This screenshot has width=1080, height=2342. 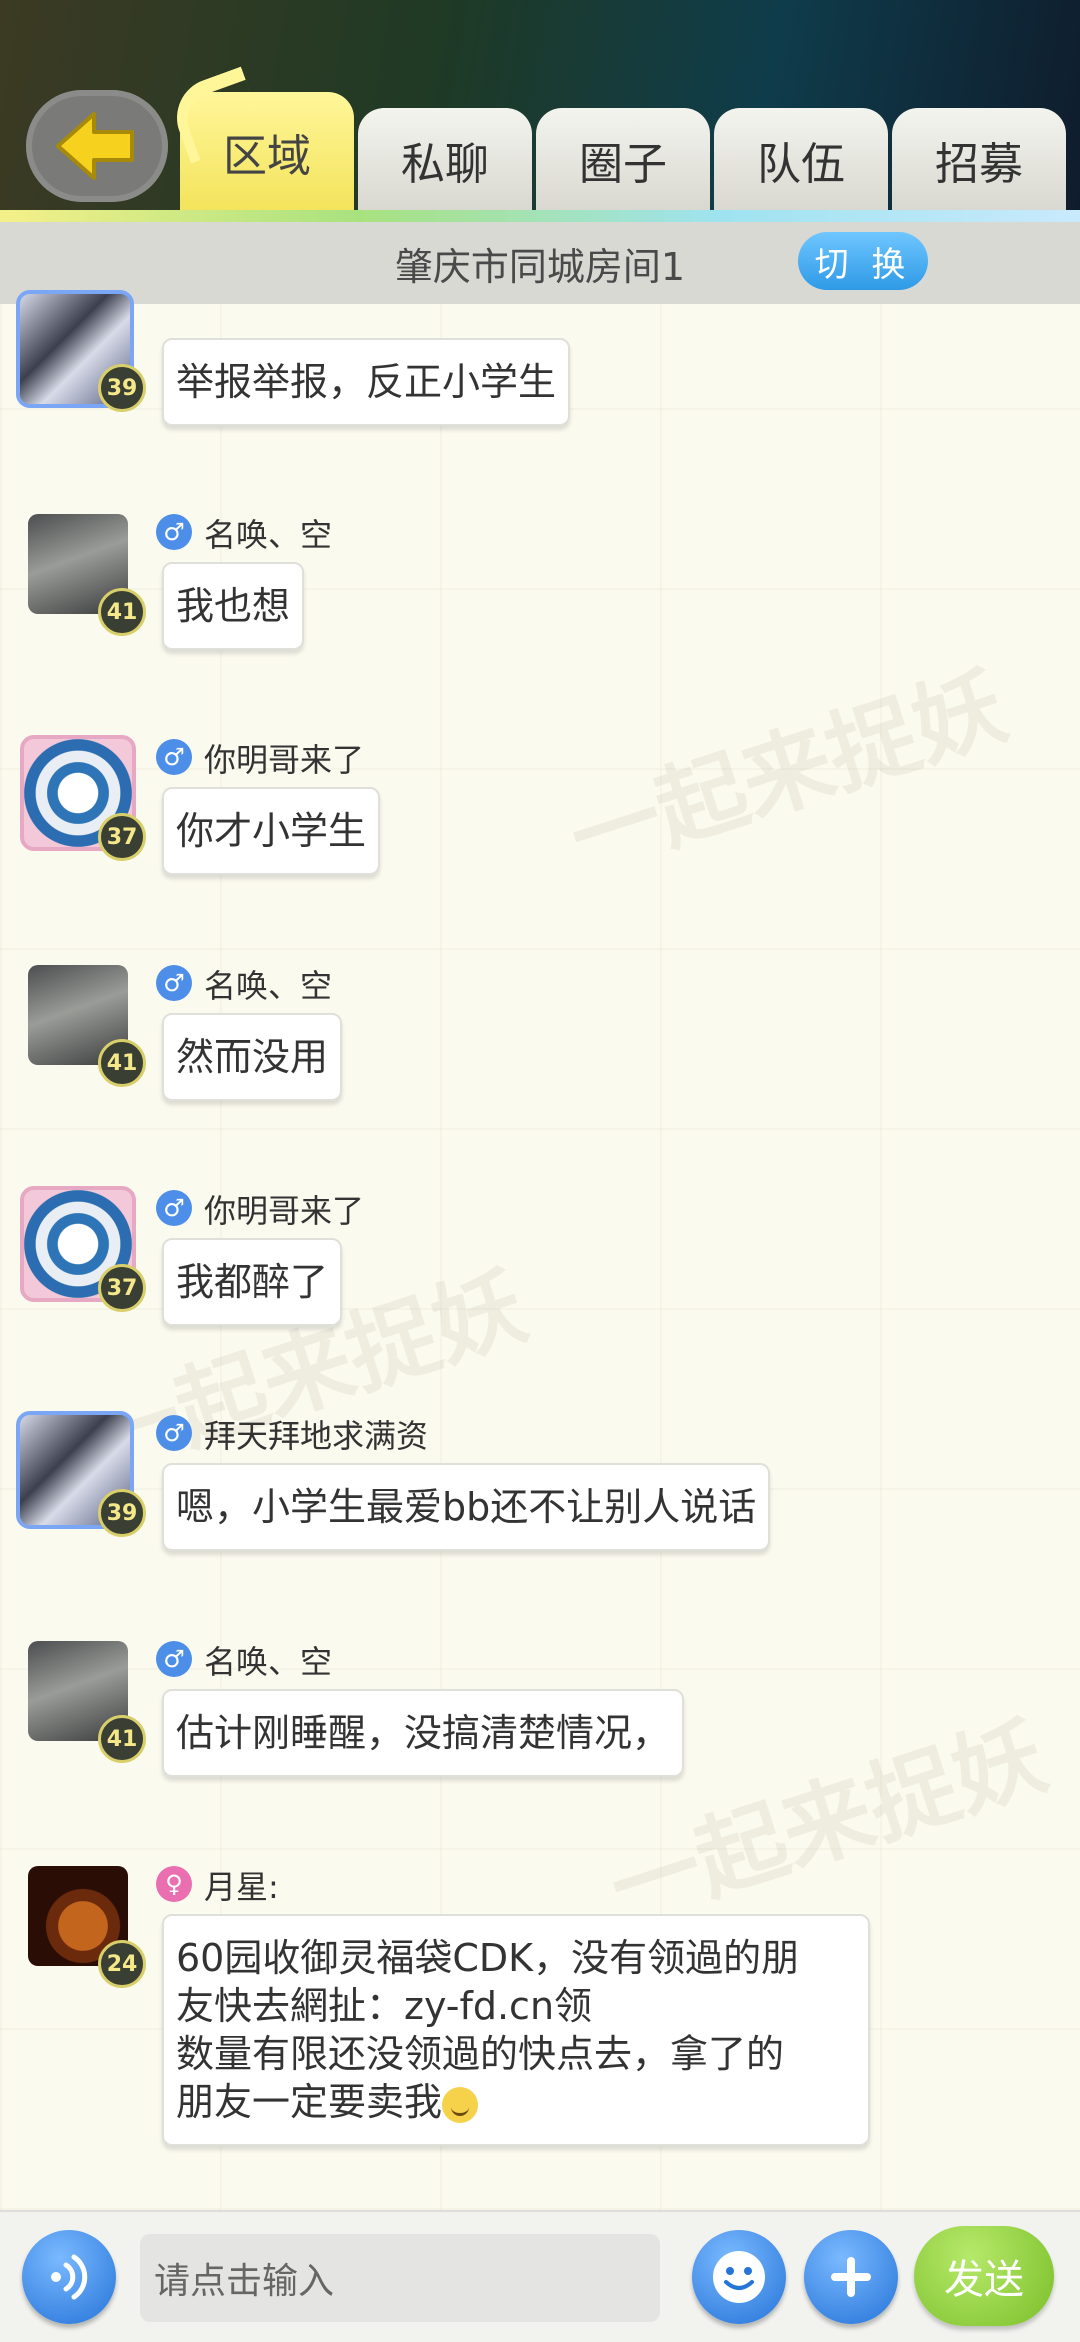 What do you see at coordinates (445, 164) in the screenshot?
I see `tab-label: 私聊` at bounding box center [445, 164].